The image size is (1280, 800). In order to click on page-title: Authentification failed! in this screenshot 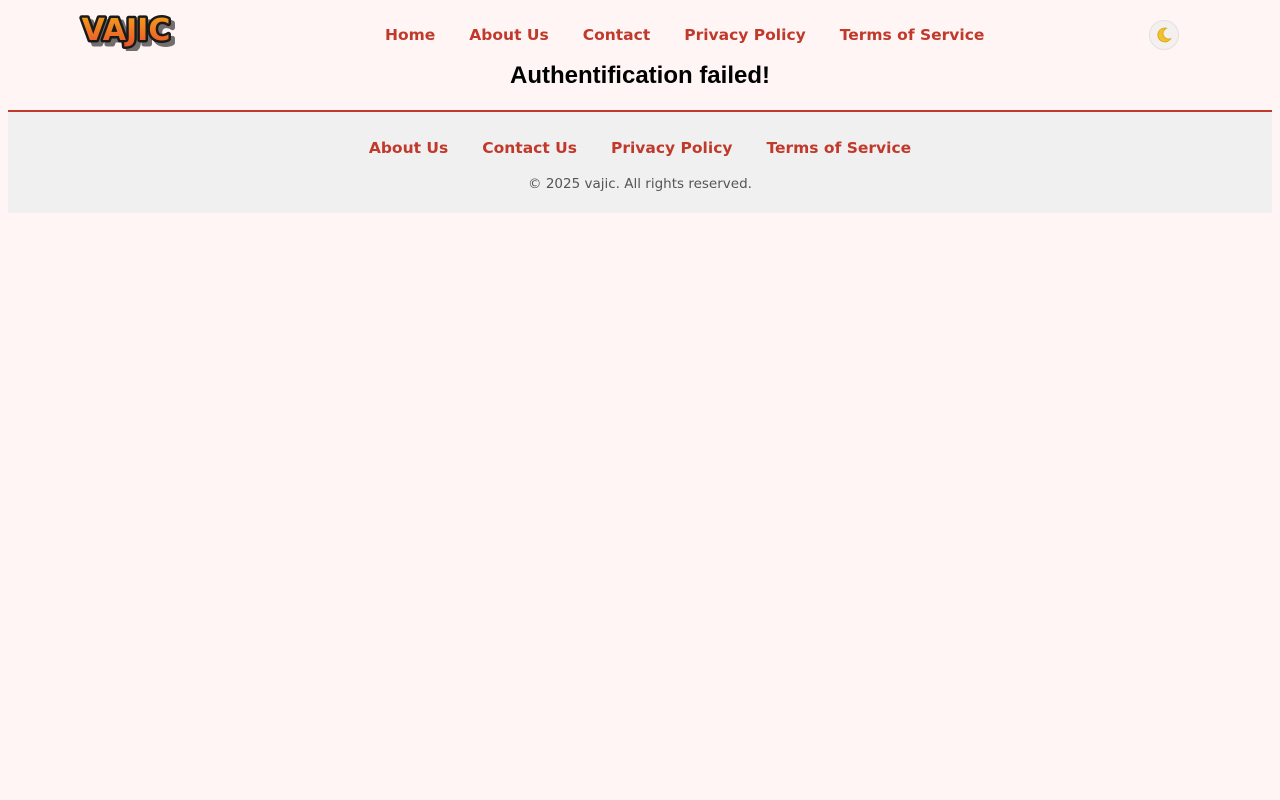, I will do `click(640, 75)`.